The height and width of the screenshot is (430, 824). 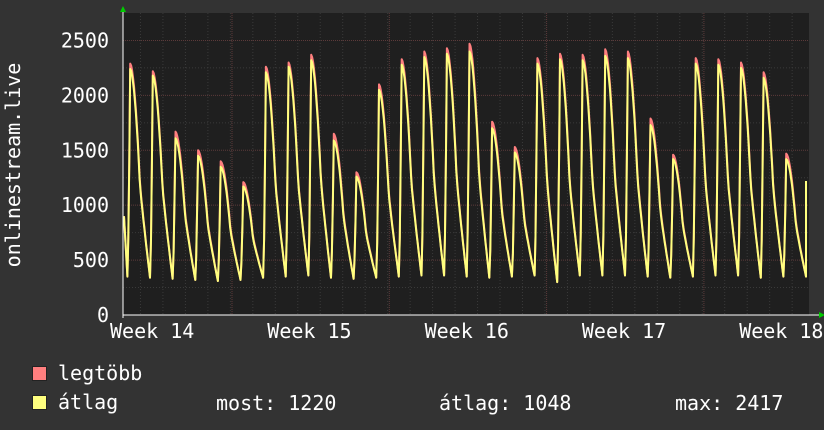 I want to click on x-axis-arrow, so click(x=821, y=315).